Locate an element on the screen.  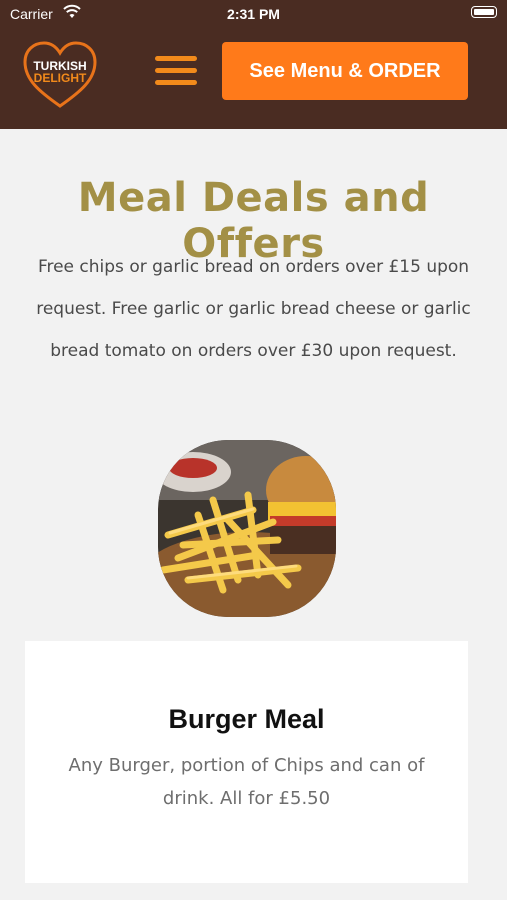
burger-meal-image is located at coordinates (247, 528).